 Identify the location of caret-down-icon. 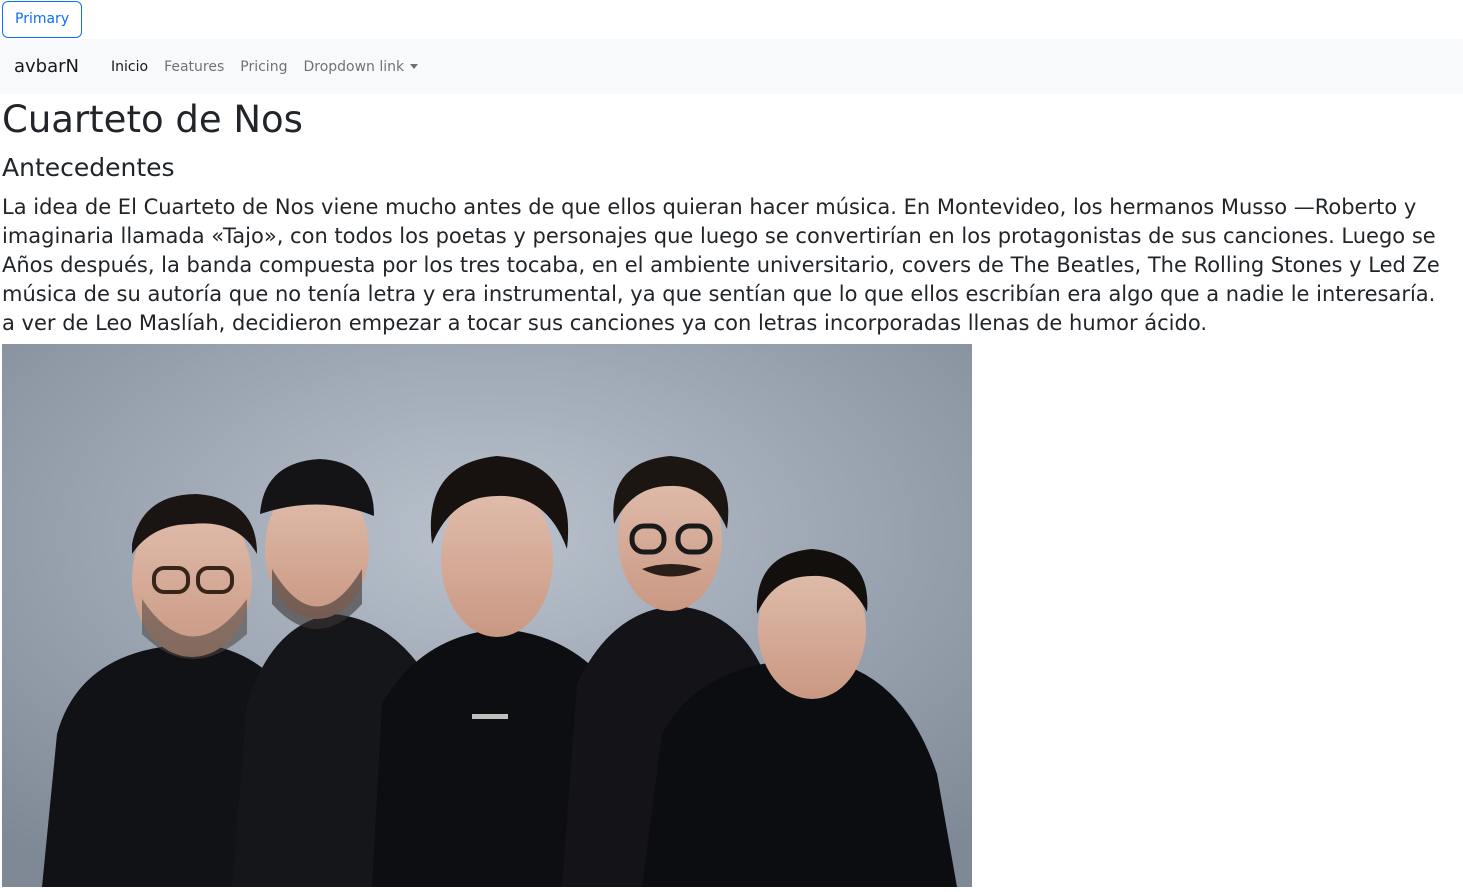
(414, 66).